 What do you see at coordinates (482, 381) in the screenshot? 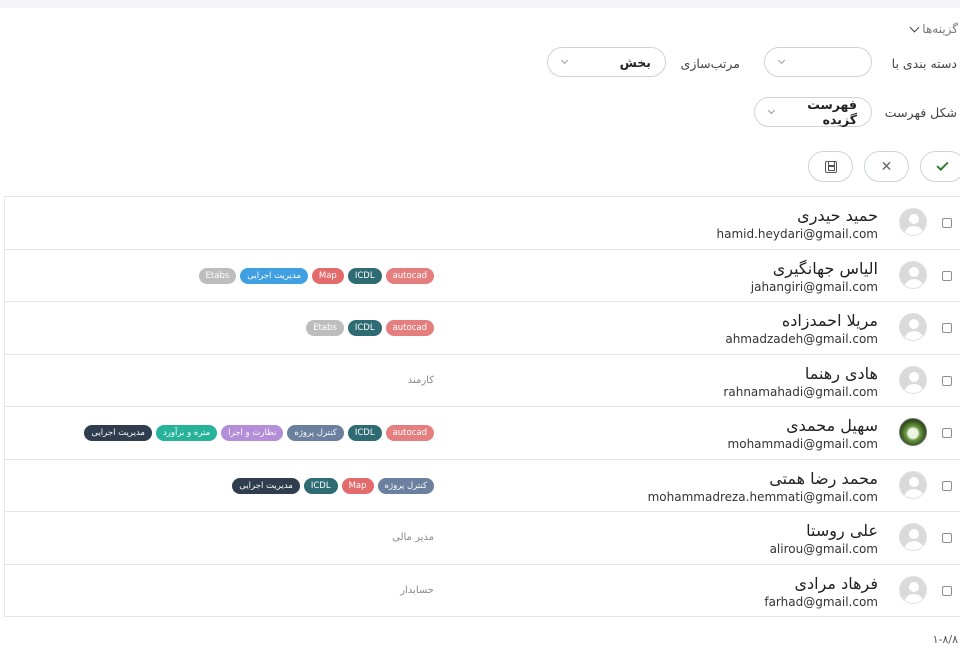
I see `user-row: هادی رهنما rahnamahadi@gmail.com کارمند` at bounding box center [482, 381].